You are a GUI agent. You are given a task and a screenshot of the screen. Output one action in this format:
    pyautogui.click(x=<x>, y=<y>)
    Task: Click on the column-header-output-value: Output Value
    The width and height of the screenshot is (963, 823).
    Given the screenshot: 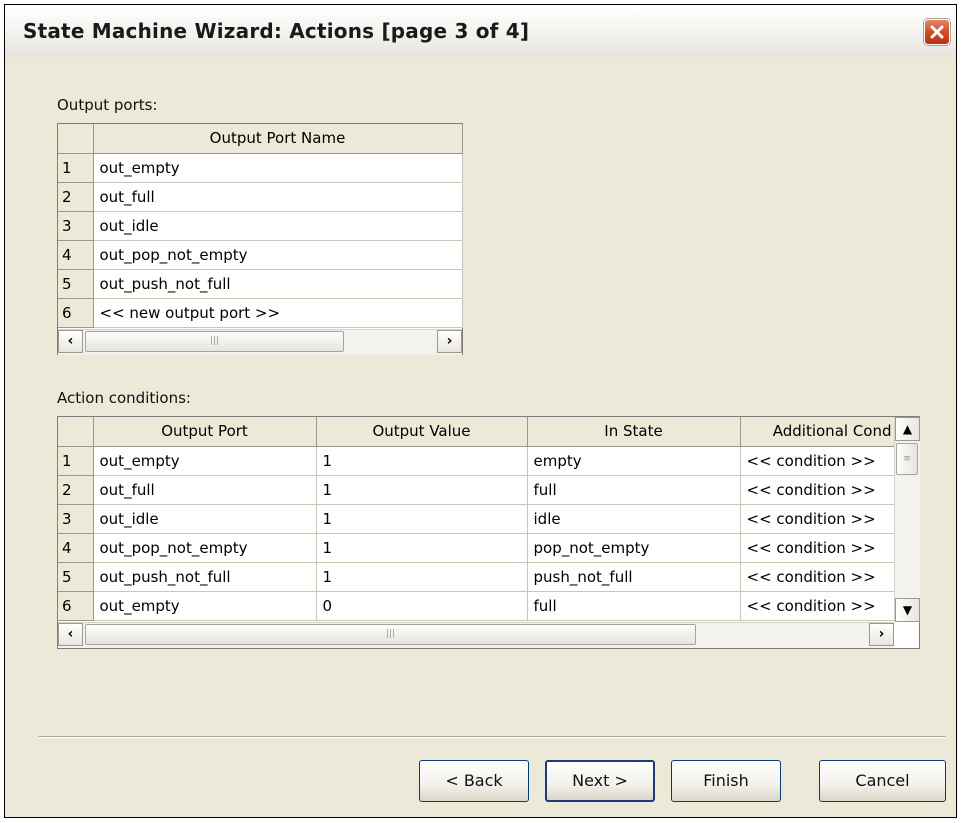 What is the action you would take?
    pyautogui.click(x=422, y=432)
    